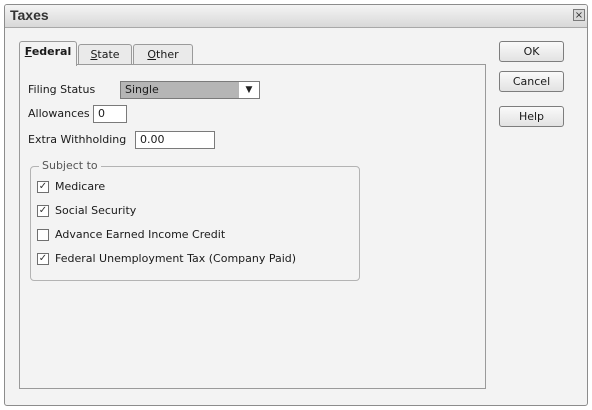 The width and height of the screenshot is (592, 410). I want to click on ok-button: OK, so click(531, 51).